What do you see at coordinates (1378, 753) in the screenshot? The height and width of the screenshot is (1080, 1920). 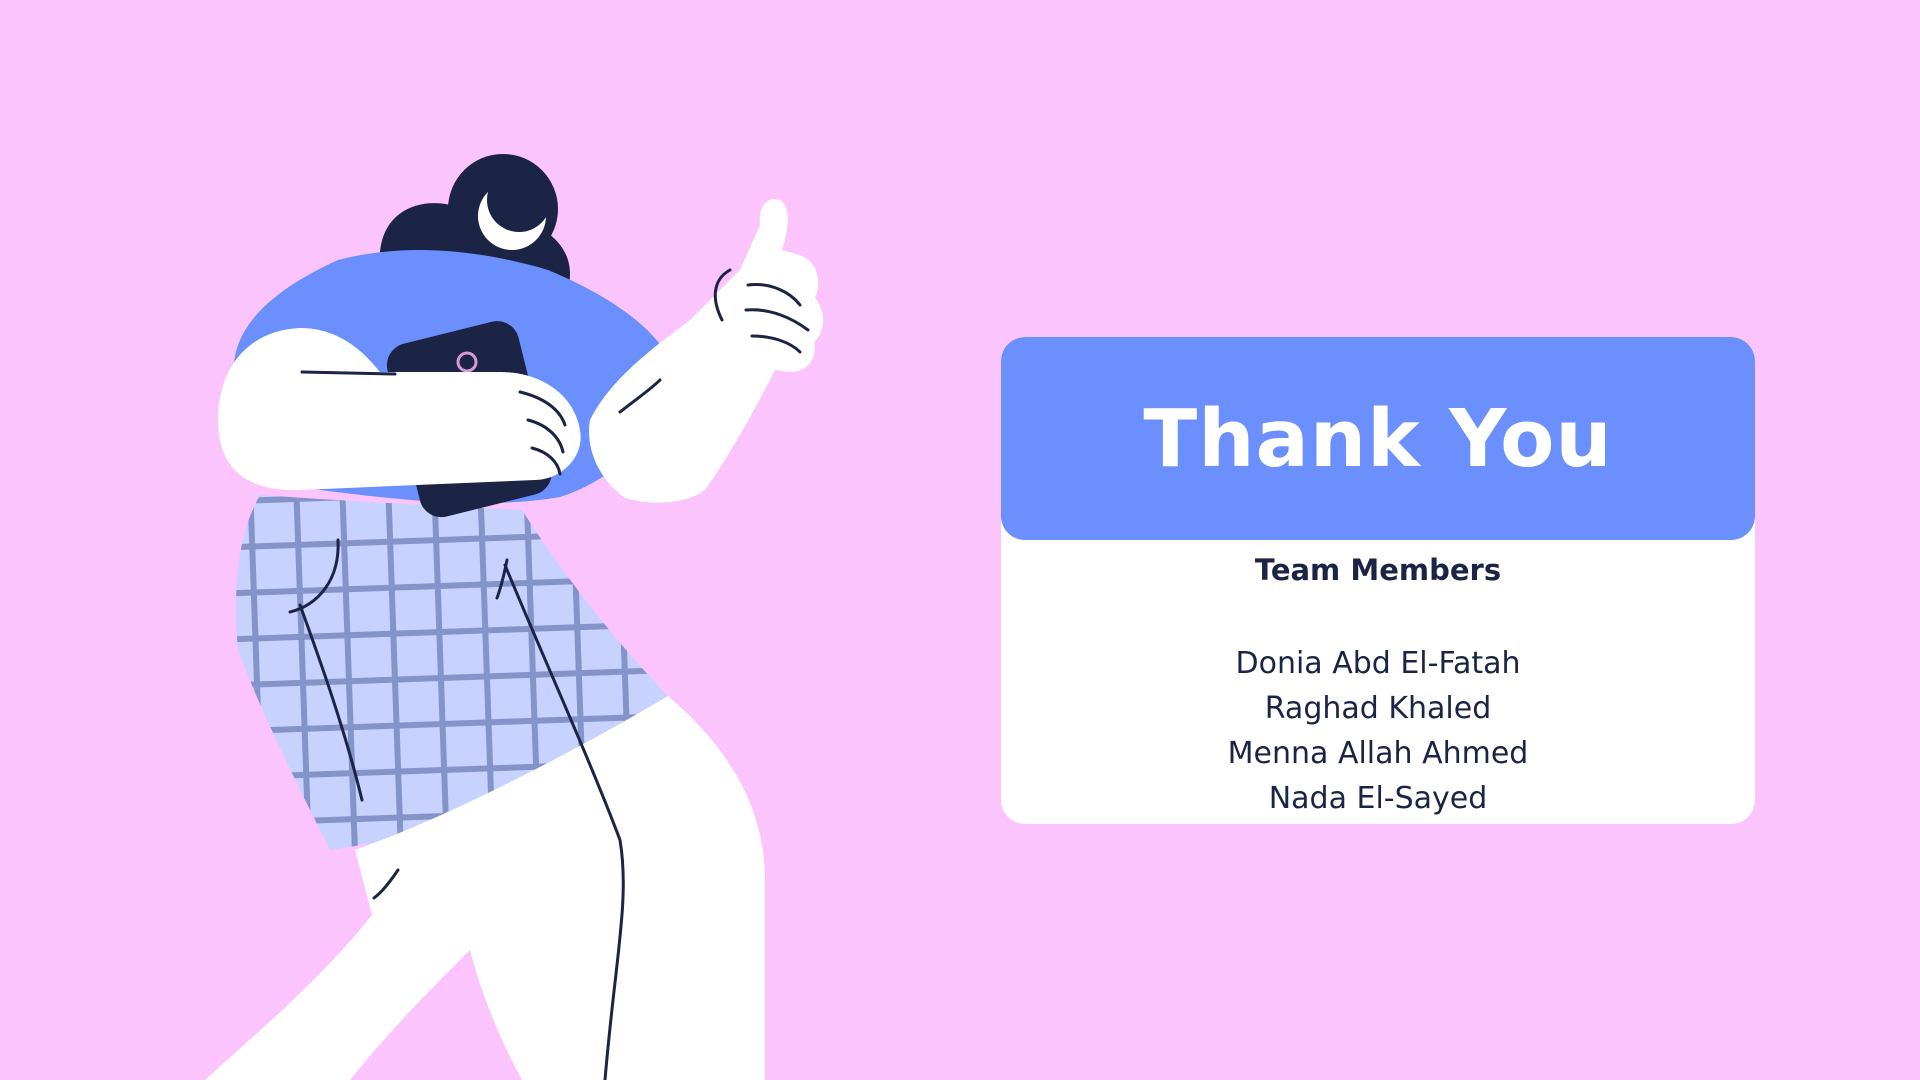 I see `team-member: Menna Allah Ahmed` at bounding box center [1378, 753].